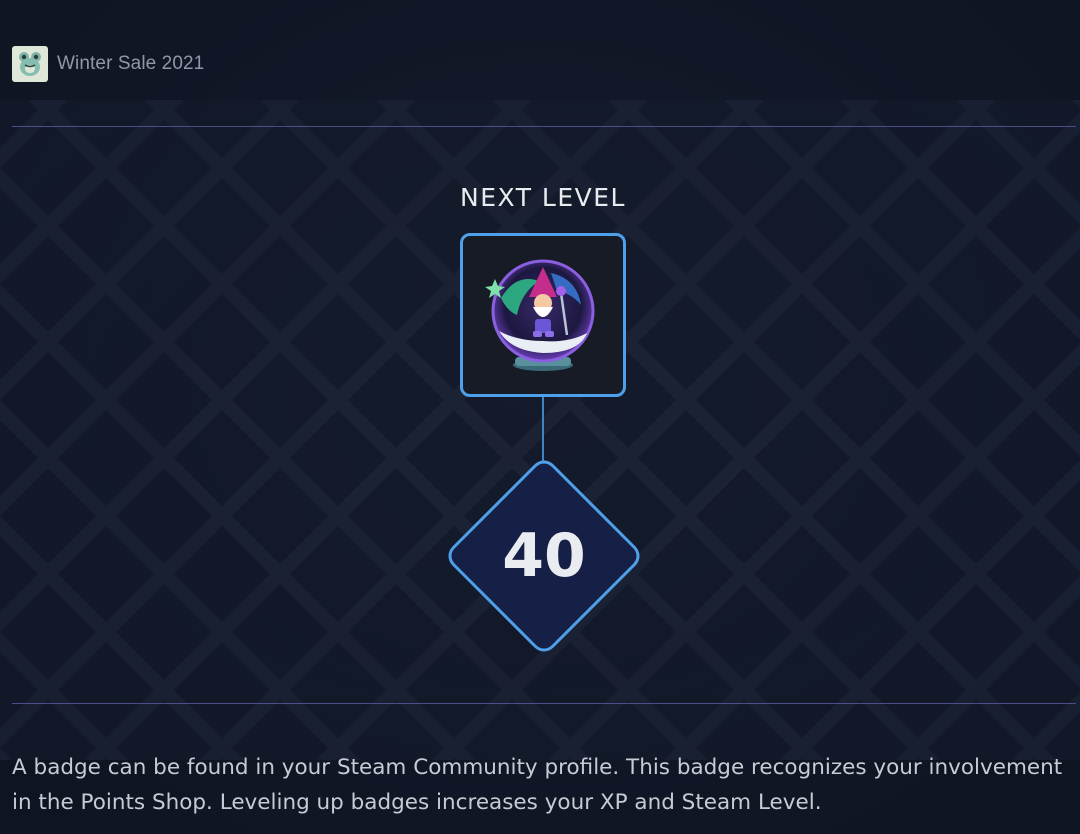 Image resolution: width=1080 pixels, height=834 pixels. I want to click on gnome-snow-globe-icon, so click(540, 315).